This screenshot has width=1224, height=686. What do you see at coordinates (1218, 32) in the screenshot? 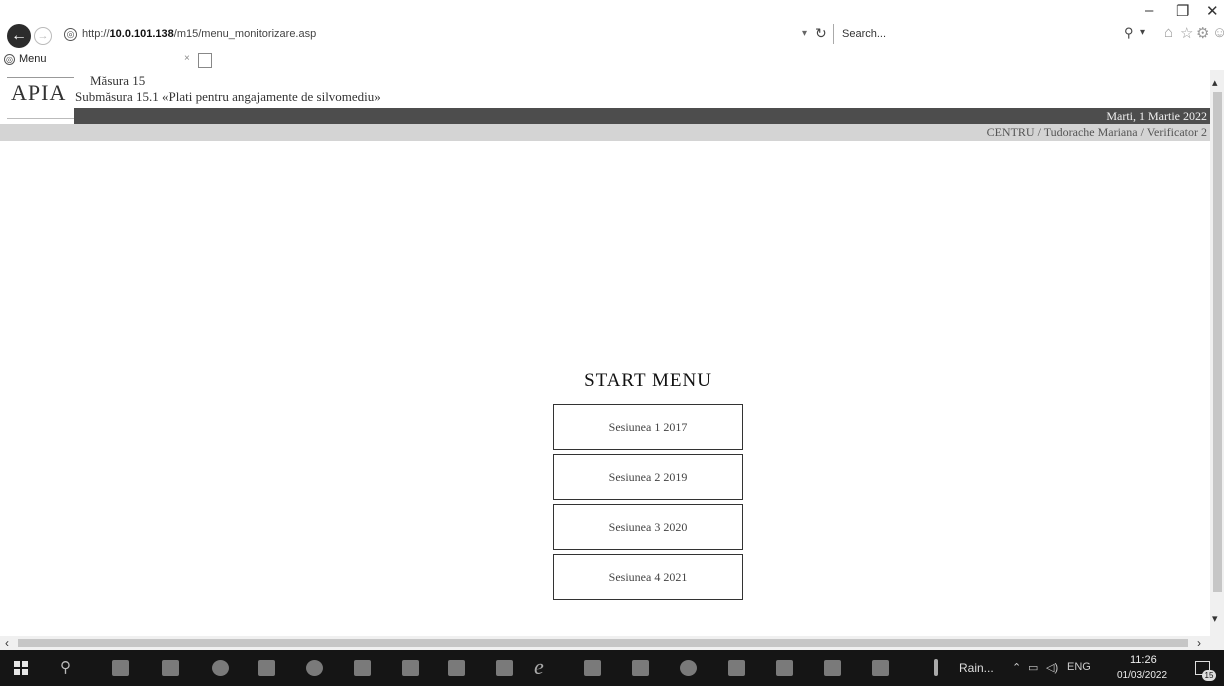
I see `smiley-icon: ☺` at bounding box center [1218, 32].